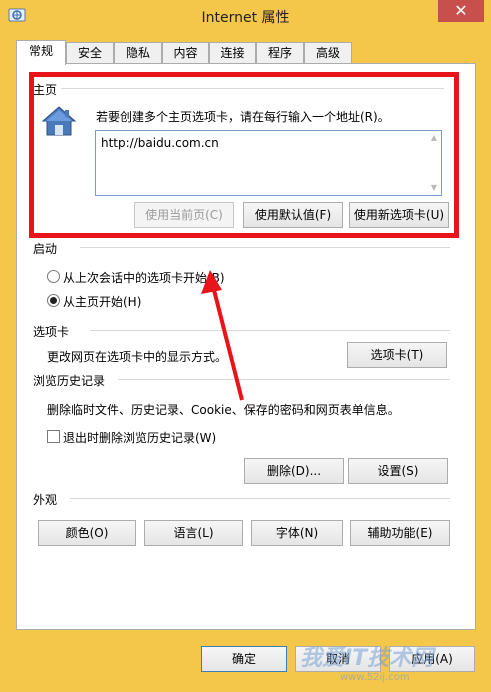  Describe the element at coordinates (434, 188) in the screenshot. I see `scroll-down-icon: ▼` at that location.